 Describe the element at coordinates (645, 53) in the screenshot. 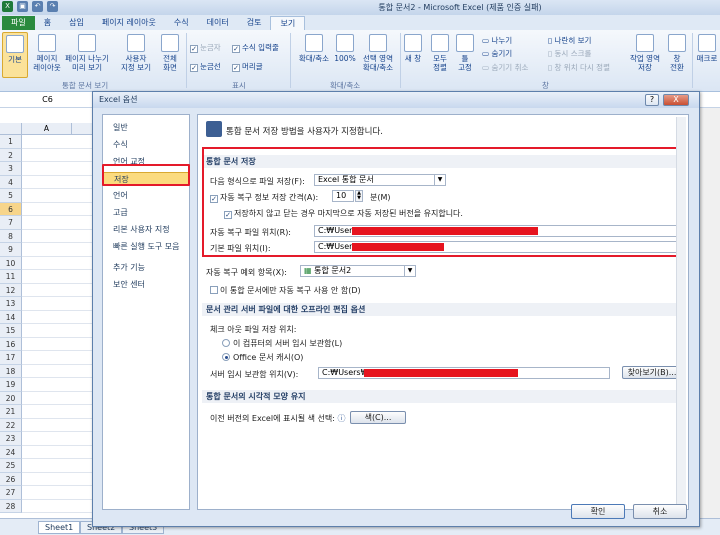

I see `save-workspace-button: 작업 영역 저장` at that location.